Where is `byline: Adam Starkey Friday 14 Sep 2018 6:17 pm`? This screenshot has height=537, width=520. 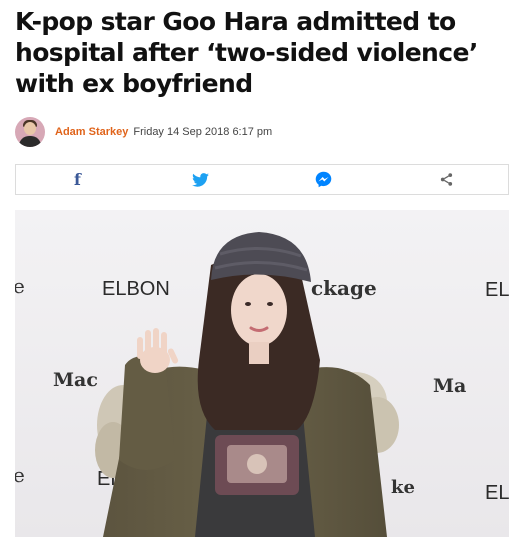 byline: Adam Starkey Friday 14 Sep 2018 6:17 pm is located at coordinates (143, 132).